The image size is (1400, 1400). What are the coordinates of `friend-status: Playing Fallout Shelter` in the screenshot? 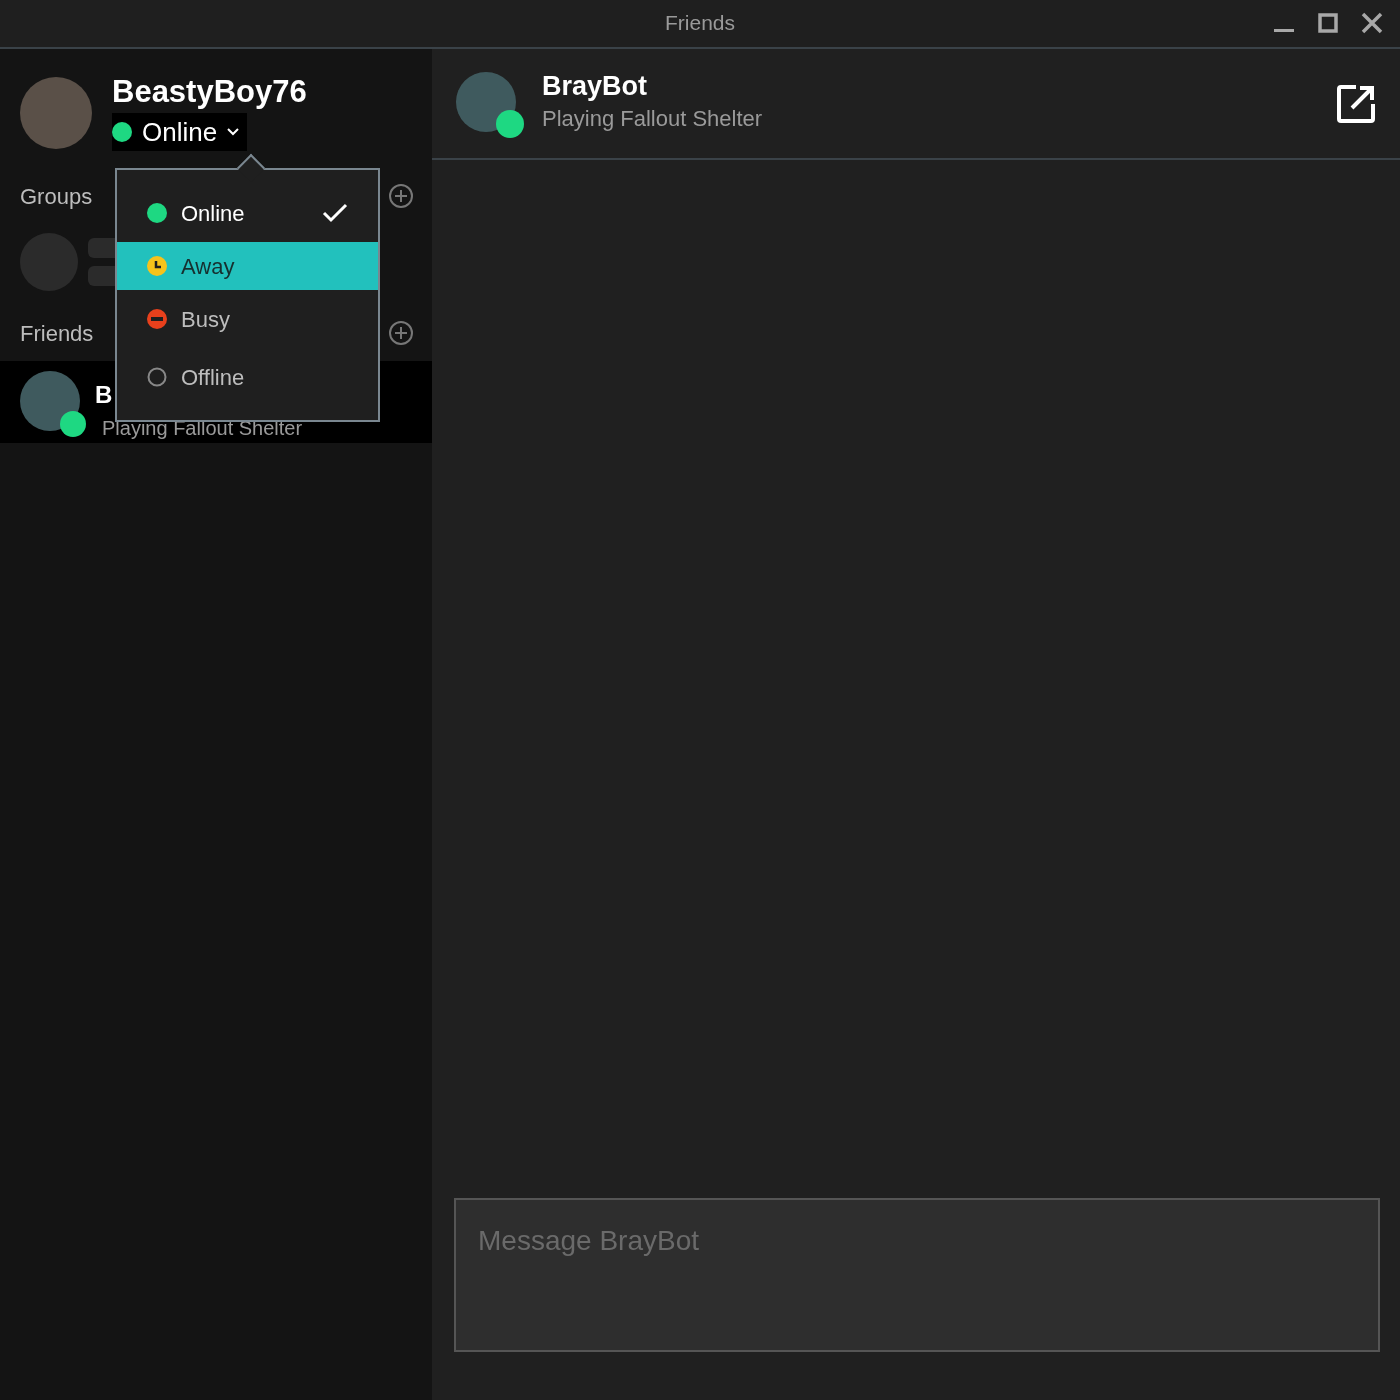 It's located at (652, 118).